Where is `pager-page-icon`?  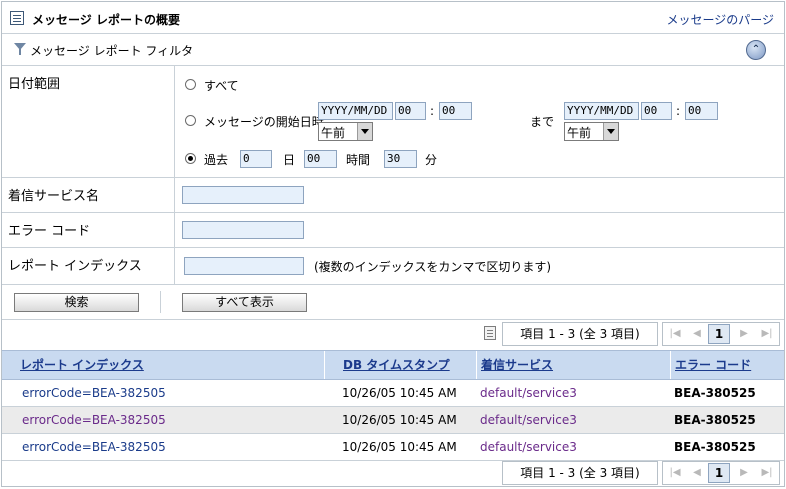
pager-page-icon is located at coordinates (490, 333).